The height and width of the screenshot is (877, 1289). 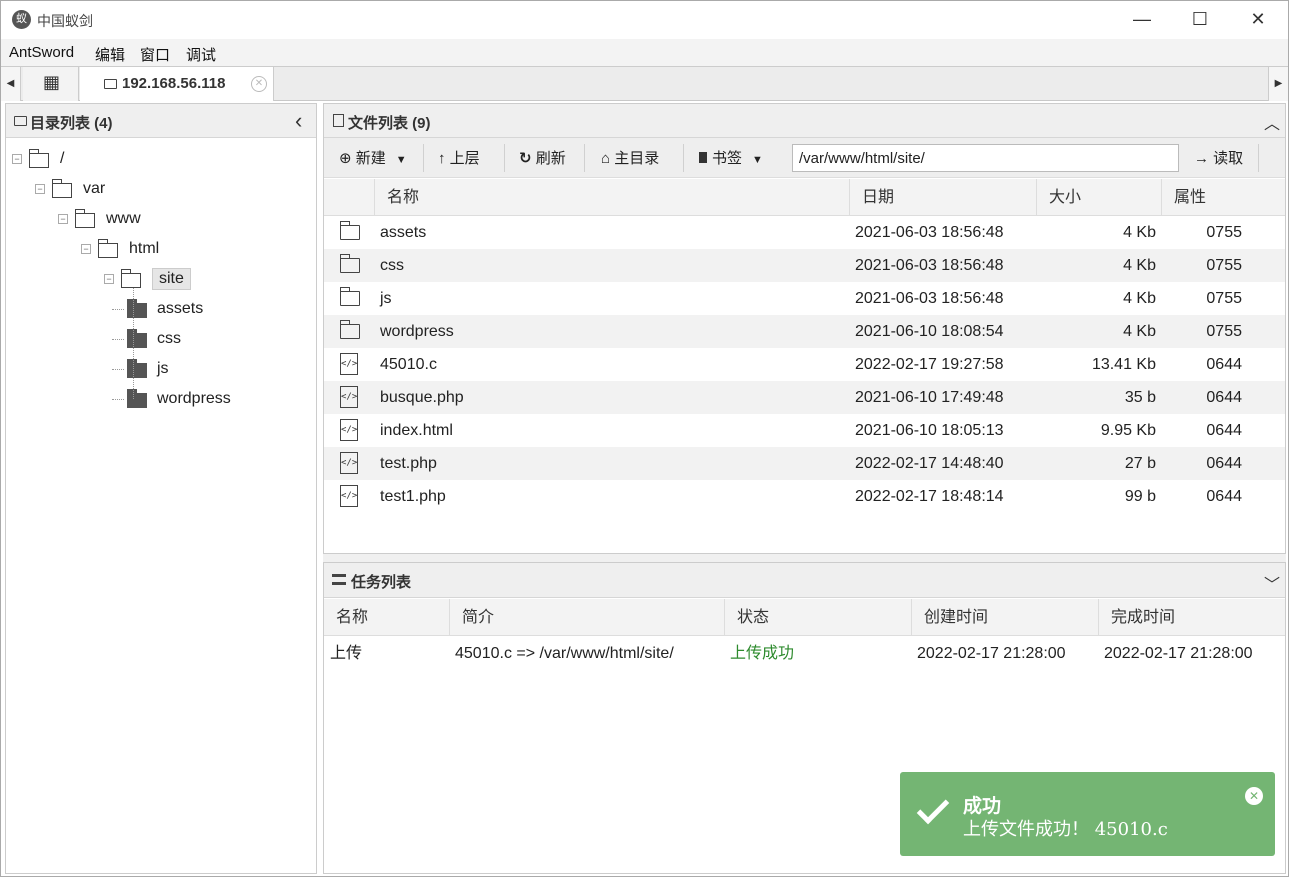 I want to click on file-size: 13.41 Kb, so click(x=1123, y=364).